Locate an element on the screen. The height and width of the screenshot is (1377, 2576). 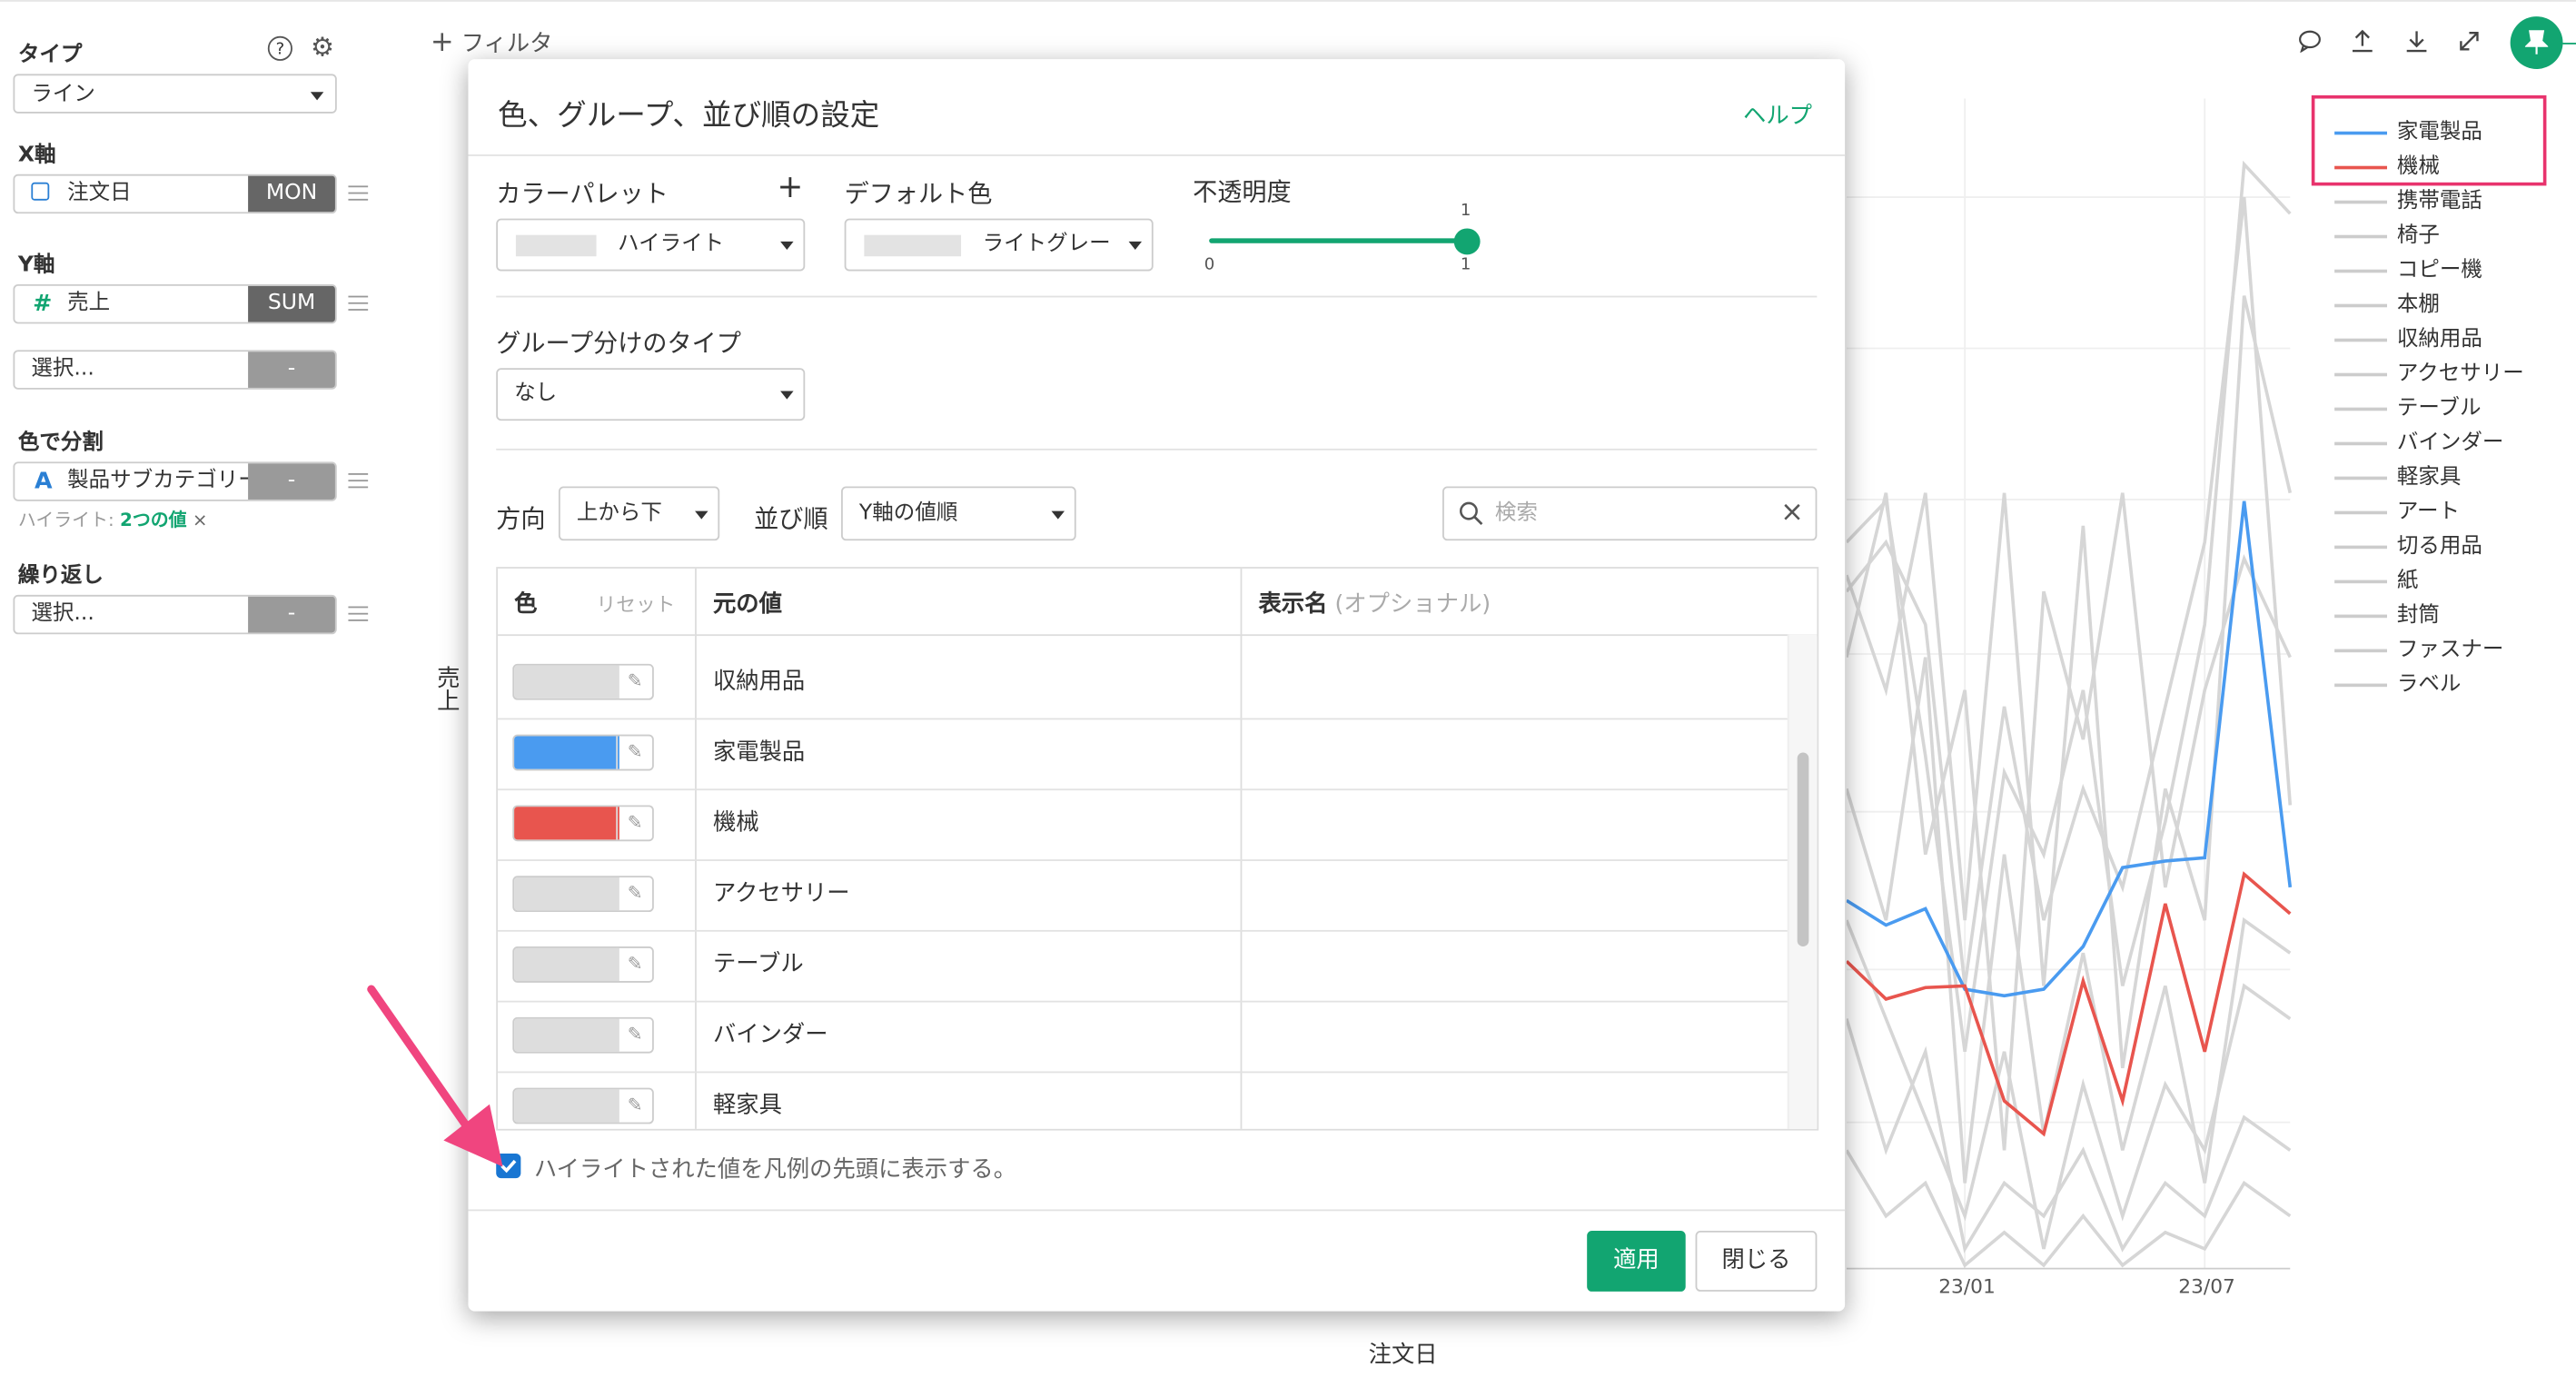
x-tick-label: 23/01 is located at coordinates (1967, 1286).